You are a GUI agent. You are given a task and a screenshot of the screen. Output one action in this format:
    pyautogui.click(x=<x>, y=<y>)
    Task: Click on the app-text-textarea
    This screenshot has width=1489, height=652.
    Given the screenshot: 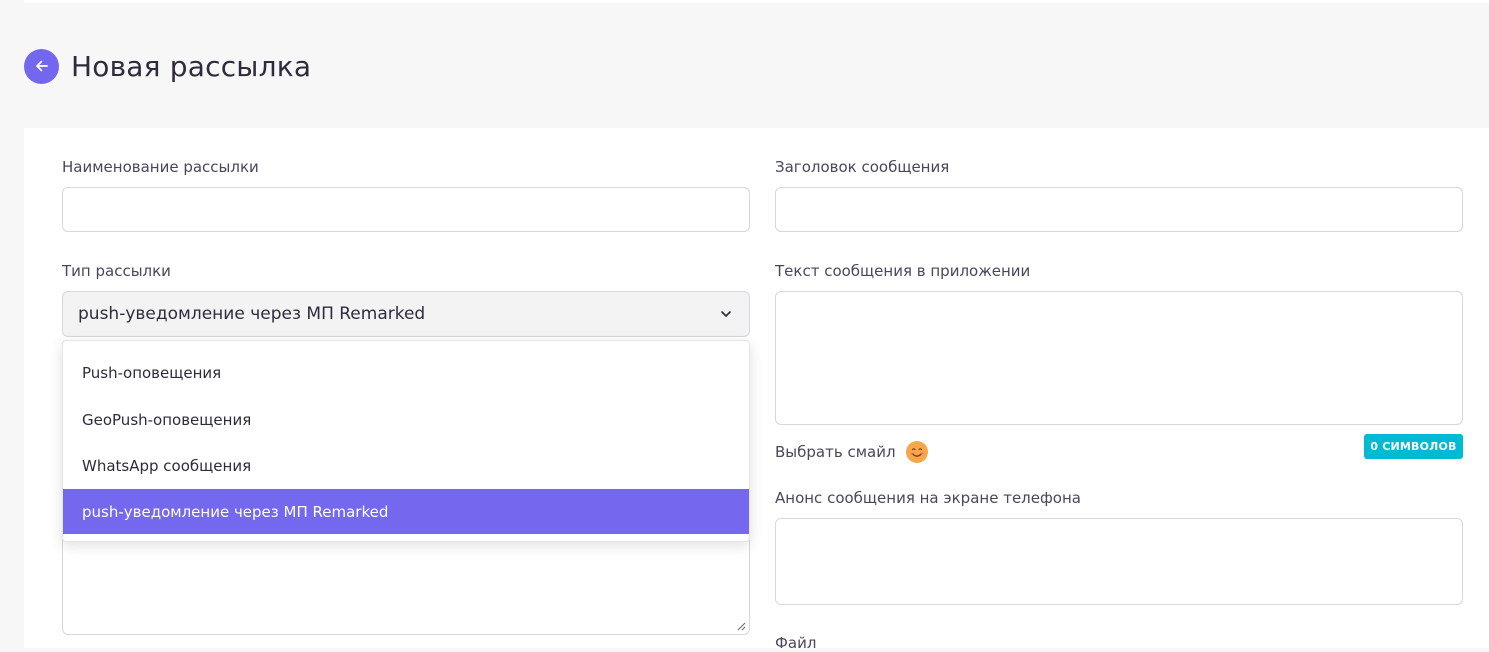 What is the action you would take?
    pyautogui.click(x=1119, y=358)
    